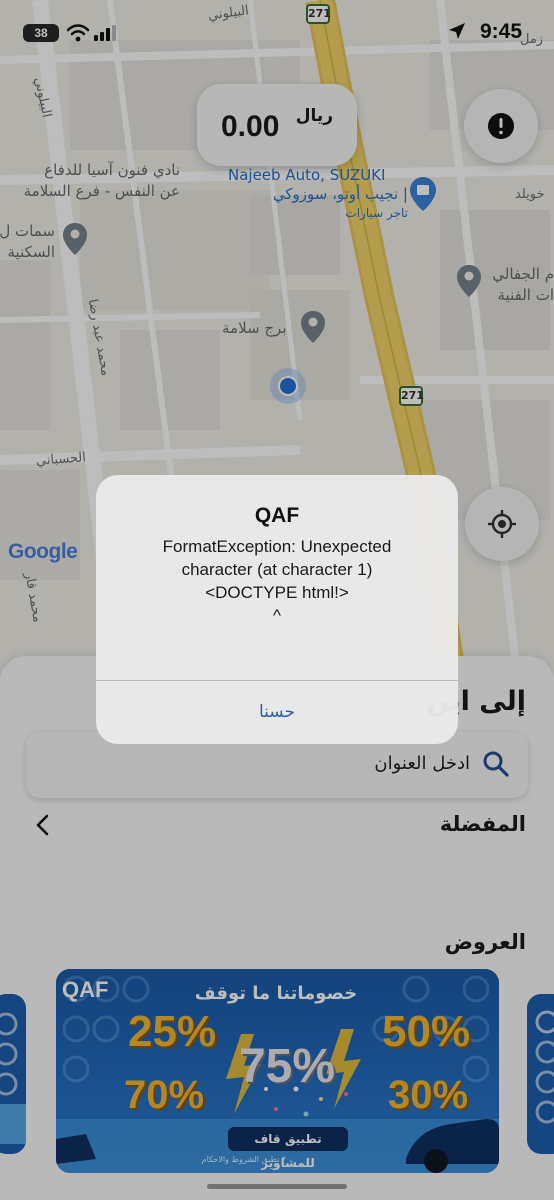  I want to click on dialog-ok-button: حسنا, so click(277, 712).